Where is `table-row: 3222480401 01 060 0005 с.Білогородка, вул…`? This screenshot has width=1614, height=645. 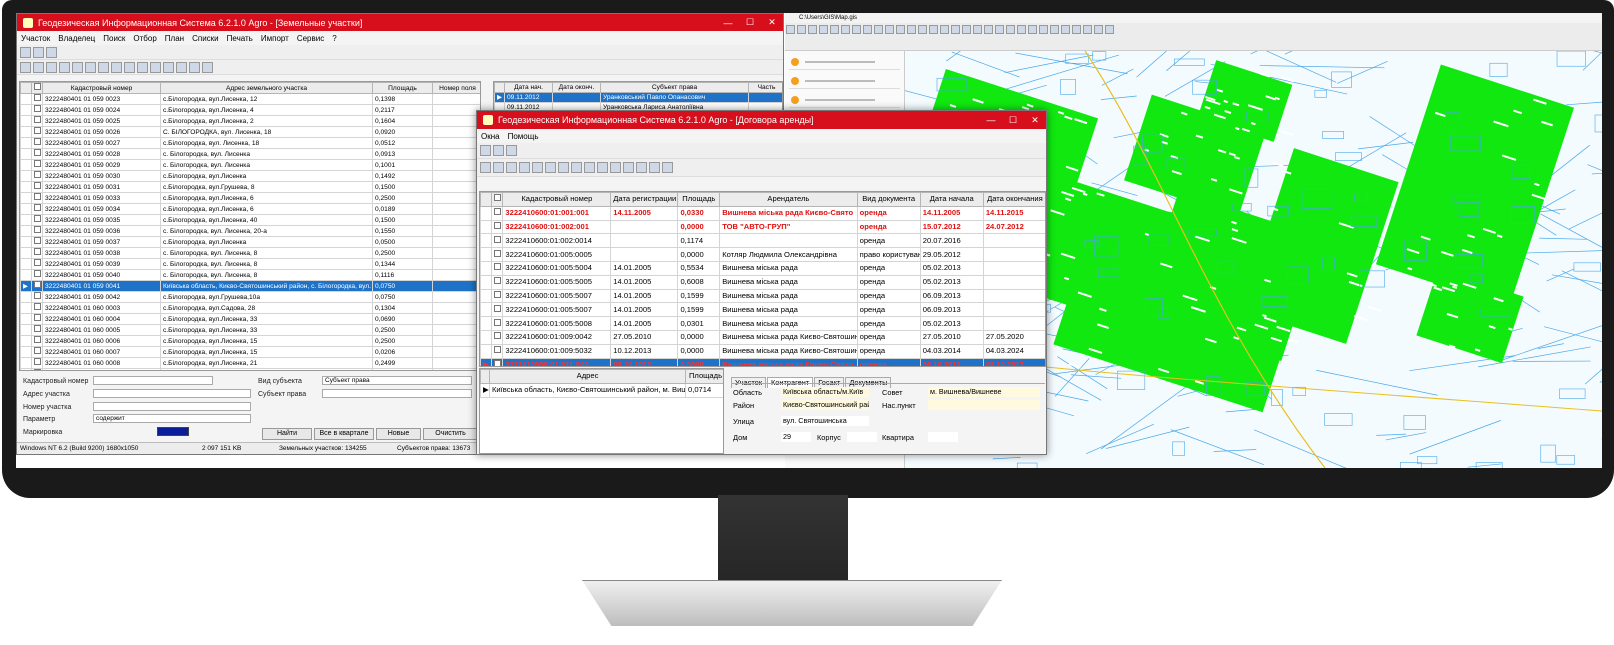
table-row: 3222480401 01 060 0005 с.Білогородка, вул… is located at coordinates (250, 330).